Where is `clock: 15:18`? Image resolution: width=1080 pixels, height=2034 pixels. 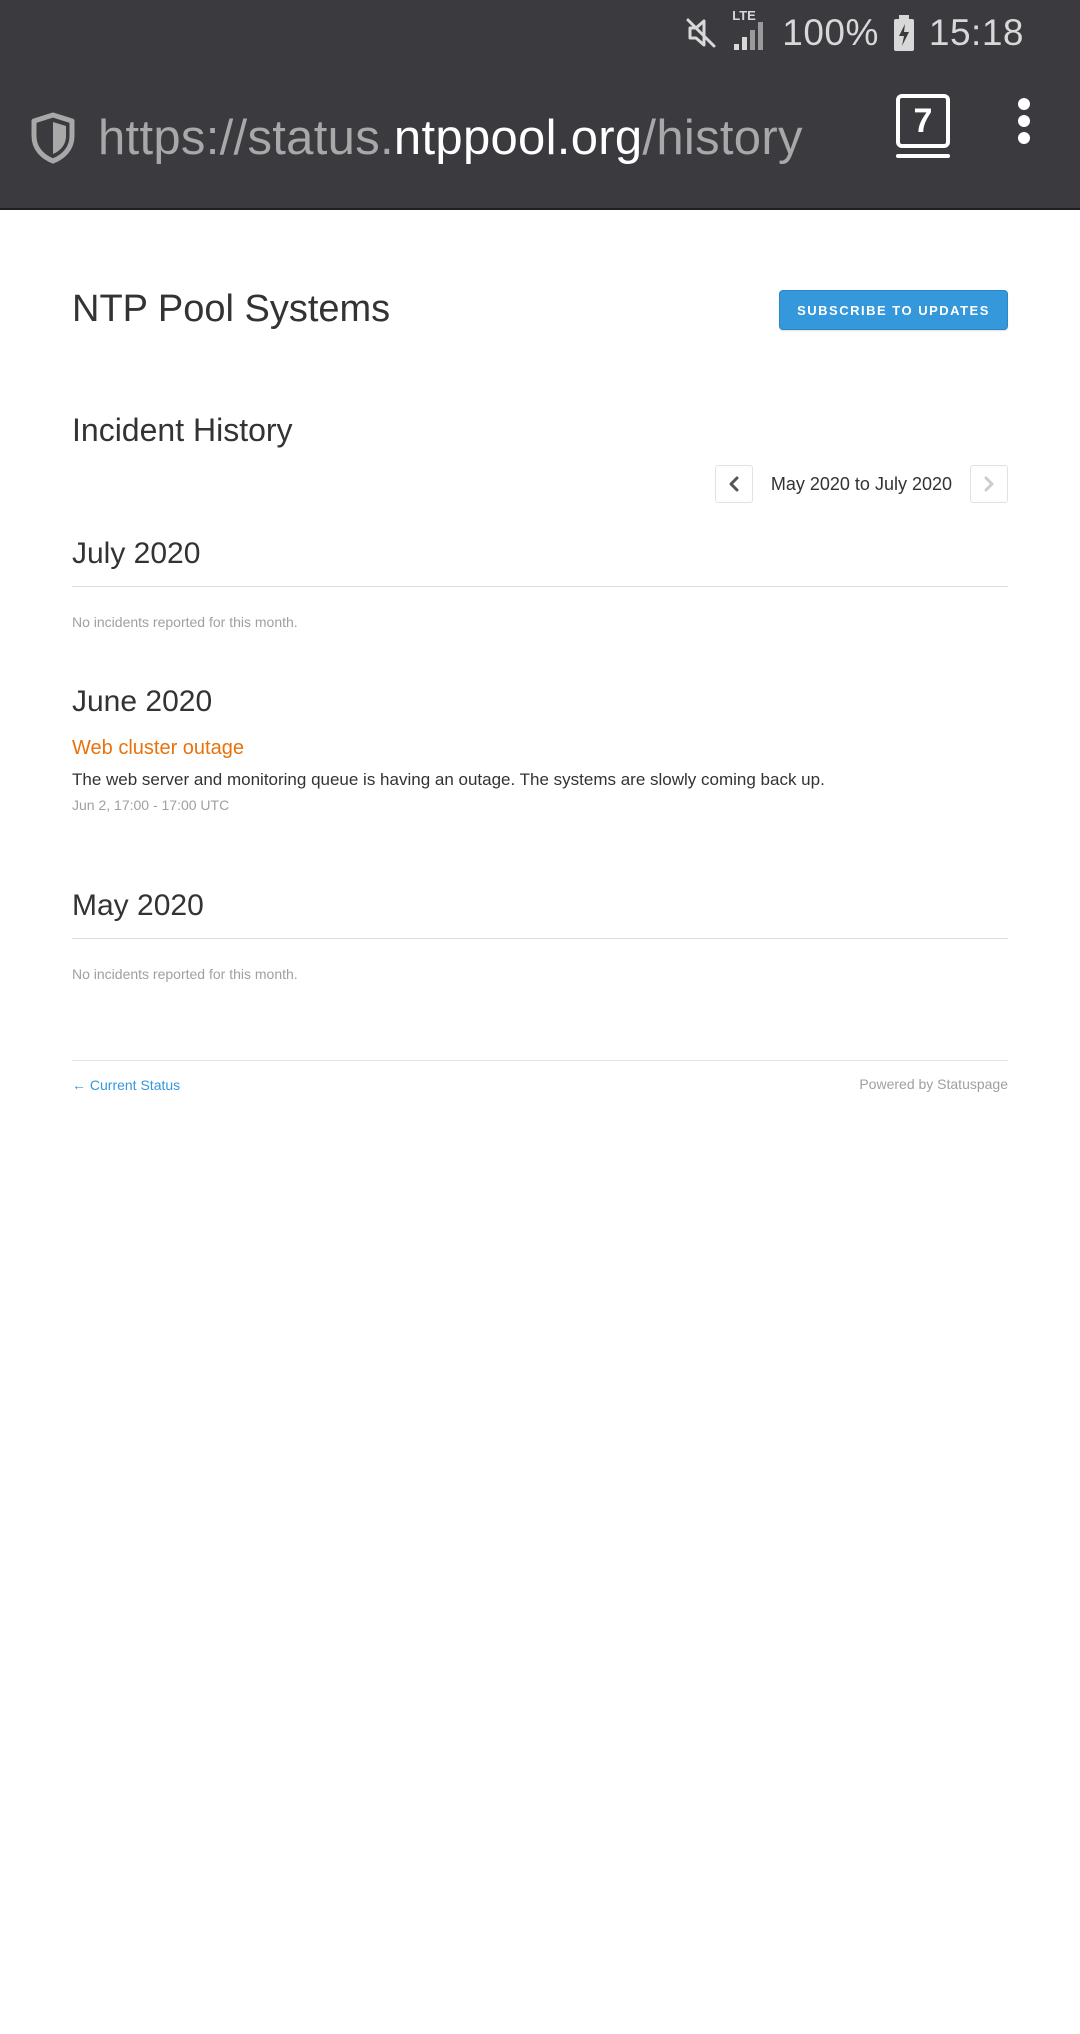
clock: 15:18 is located at coordinates (976, 32).